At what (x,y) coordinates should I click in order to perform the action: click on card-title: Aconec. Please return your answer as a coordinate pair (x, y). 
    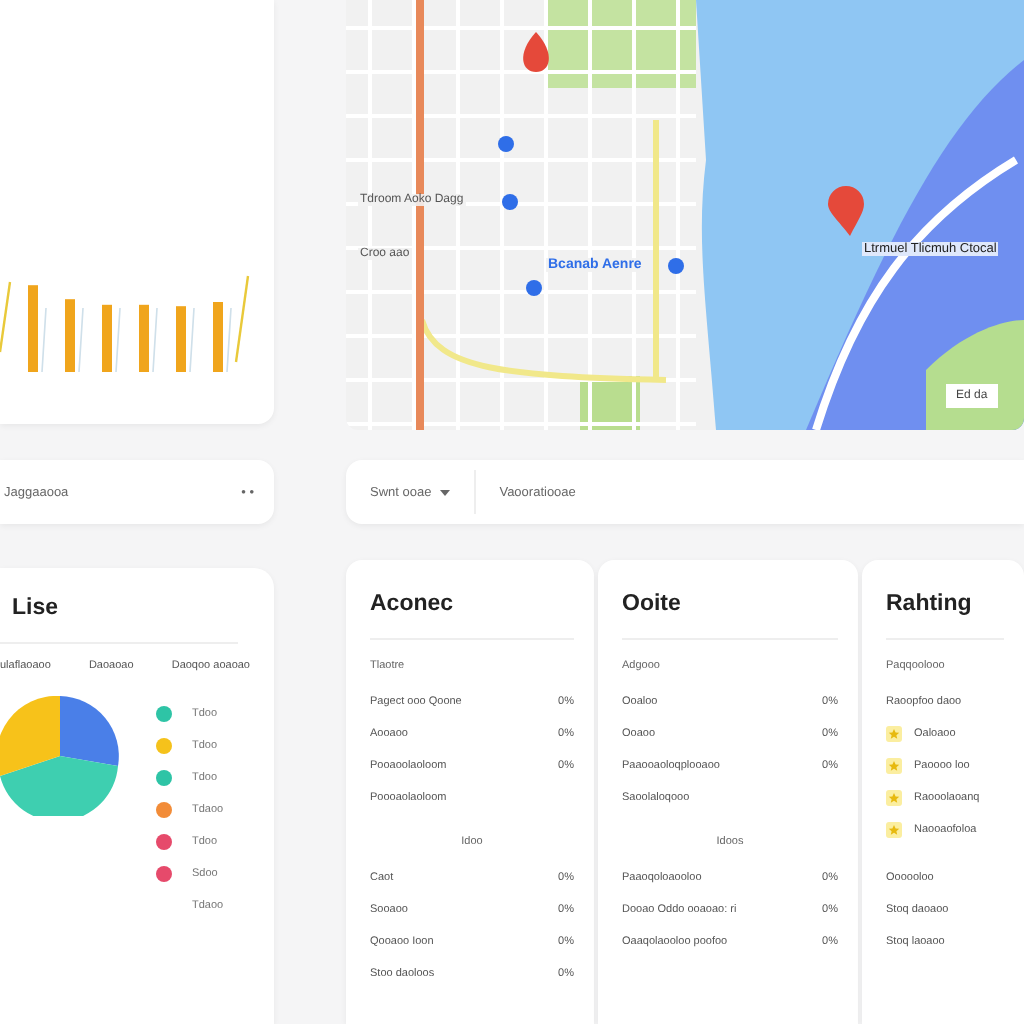
    Looking at the image, I should click on (472, 616).